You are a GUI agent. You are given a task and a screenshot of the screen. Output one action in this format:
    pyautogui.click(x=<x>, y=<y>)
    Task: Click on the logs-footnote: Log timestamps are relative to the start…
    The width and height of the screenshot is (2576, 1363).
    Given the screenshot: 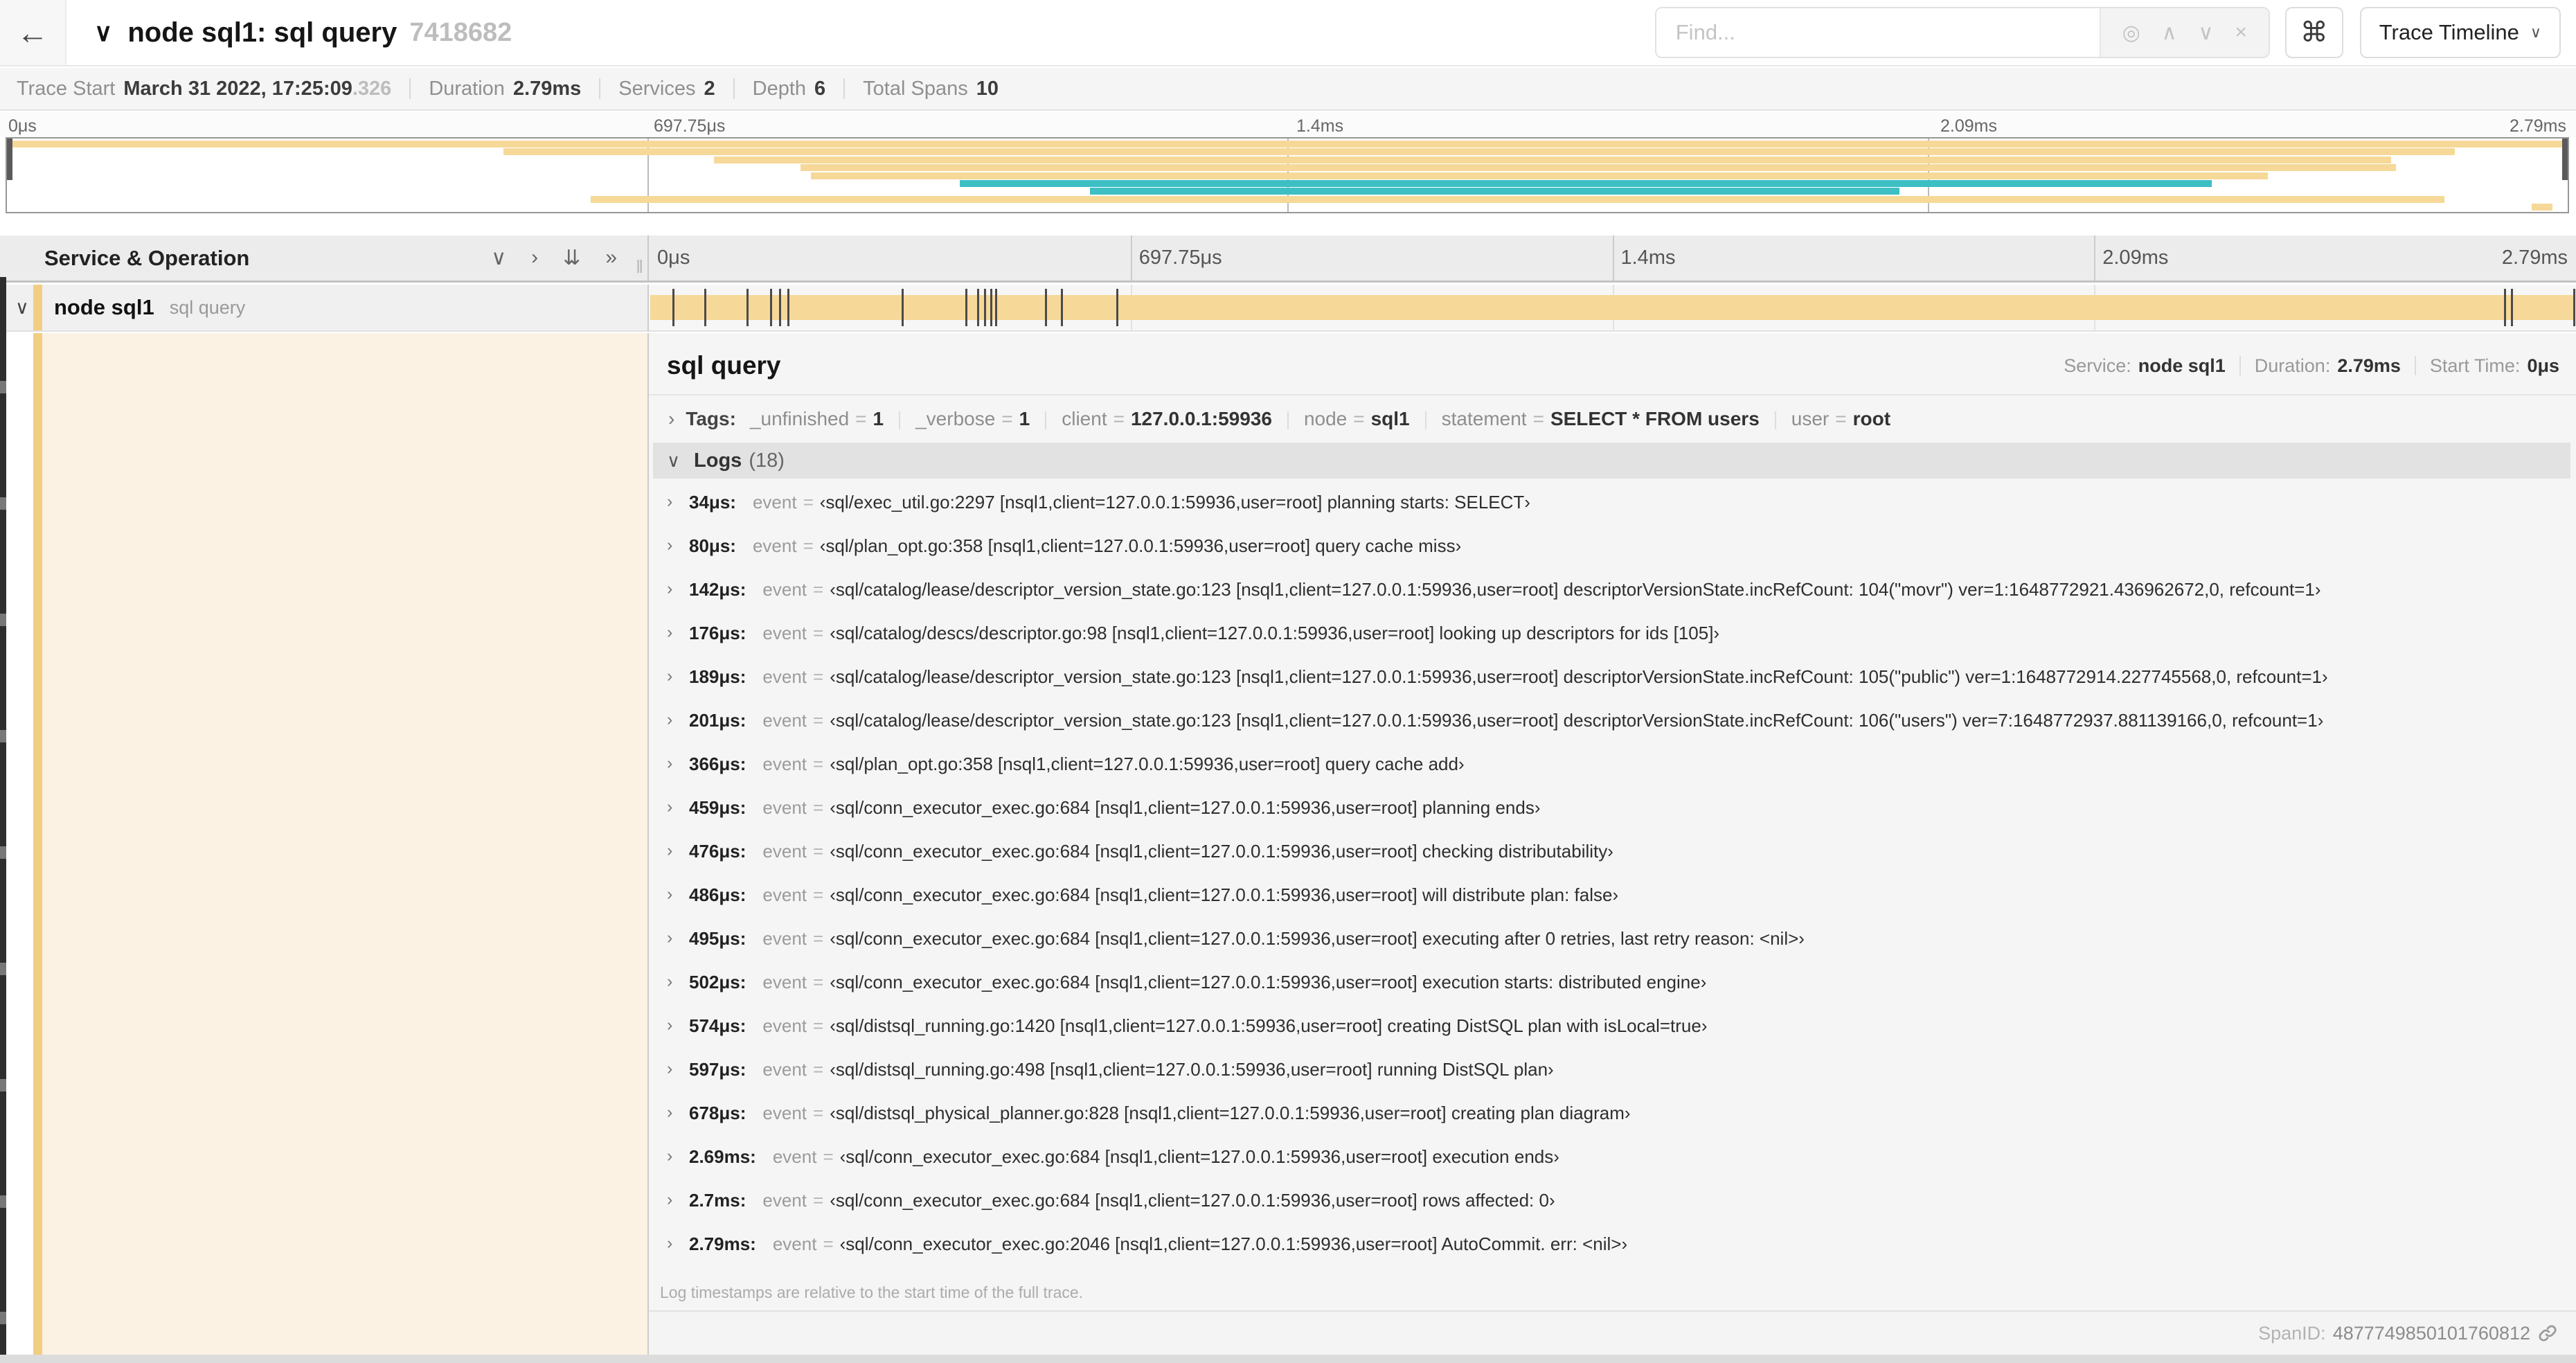 What is the action you would take?
    pyautogui.click(x=872, y=1292)
    